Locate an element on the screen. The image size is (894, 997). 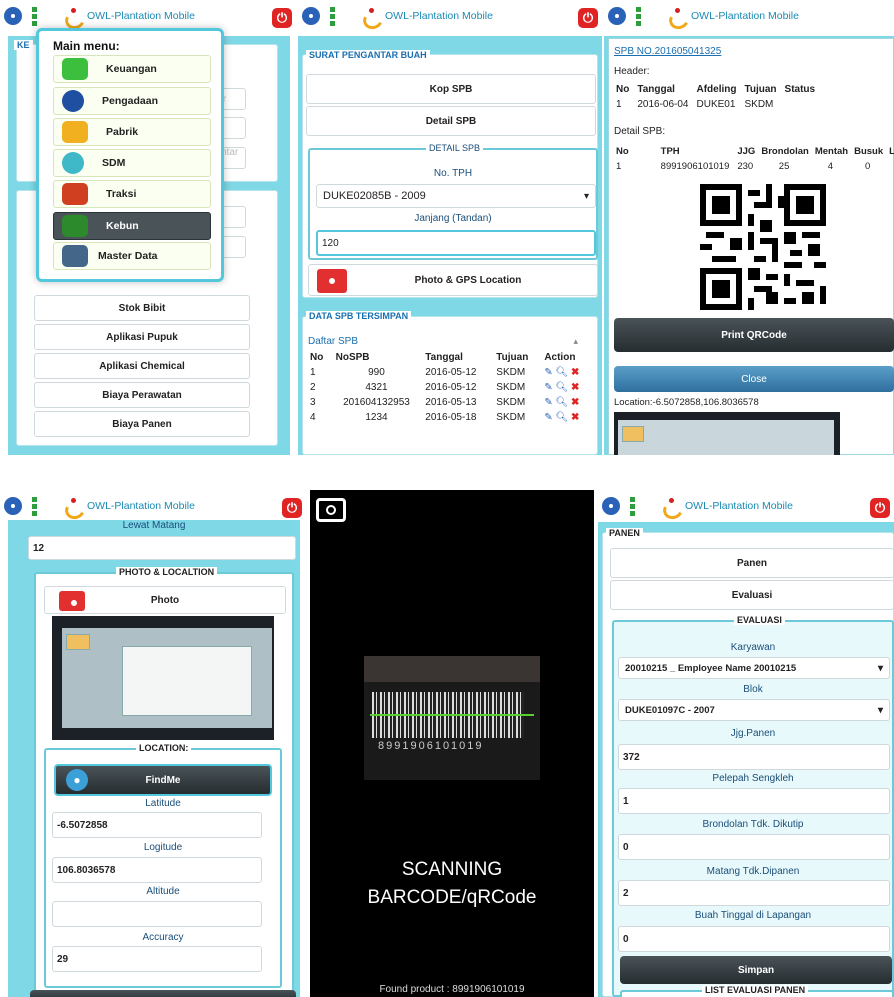
table-row: 2 4321 2016-05-12 SKDM ✎ 🔍︎ ✖ is located at coordinates (449, 387).